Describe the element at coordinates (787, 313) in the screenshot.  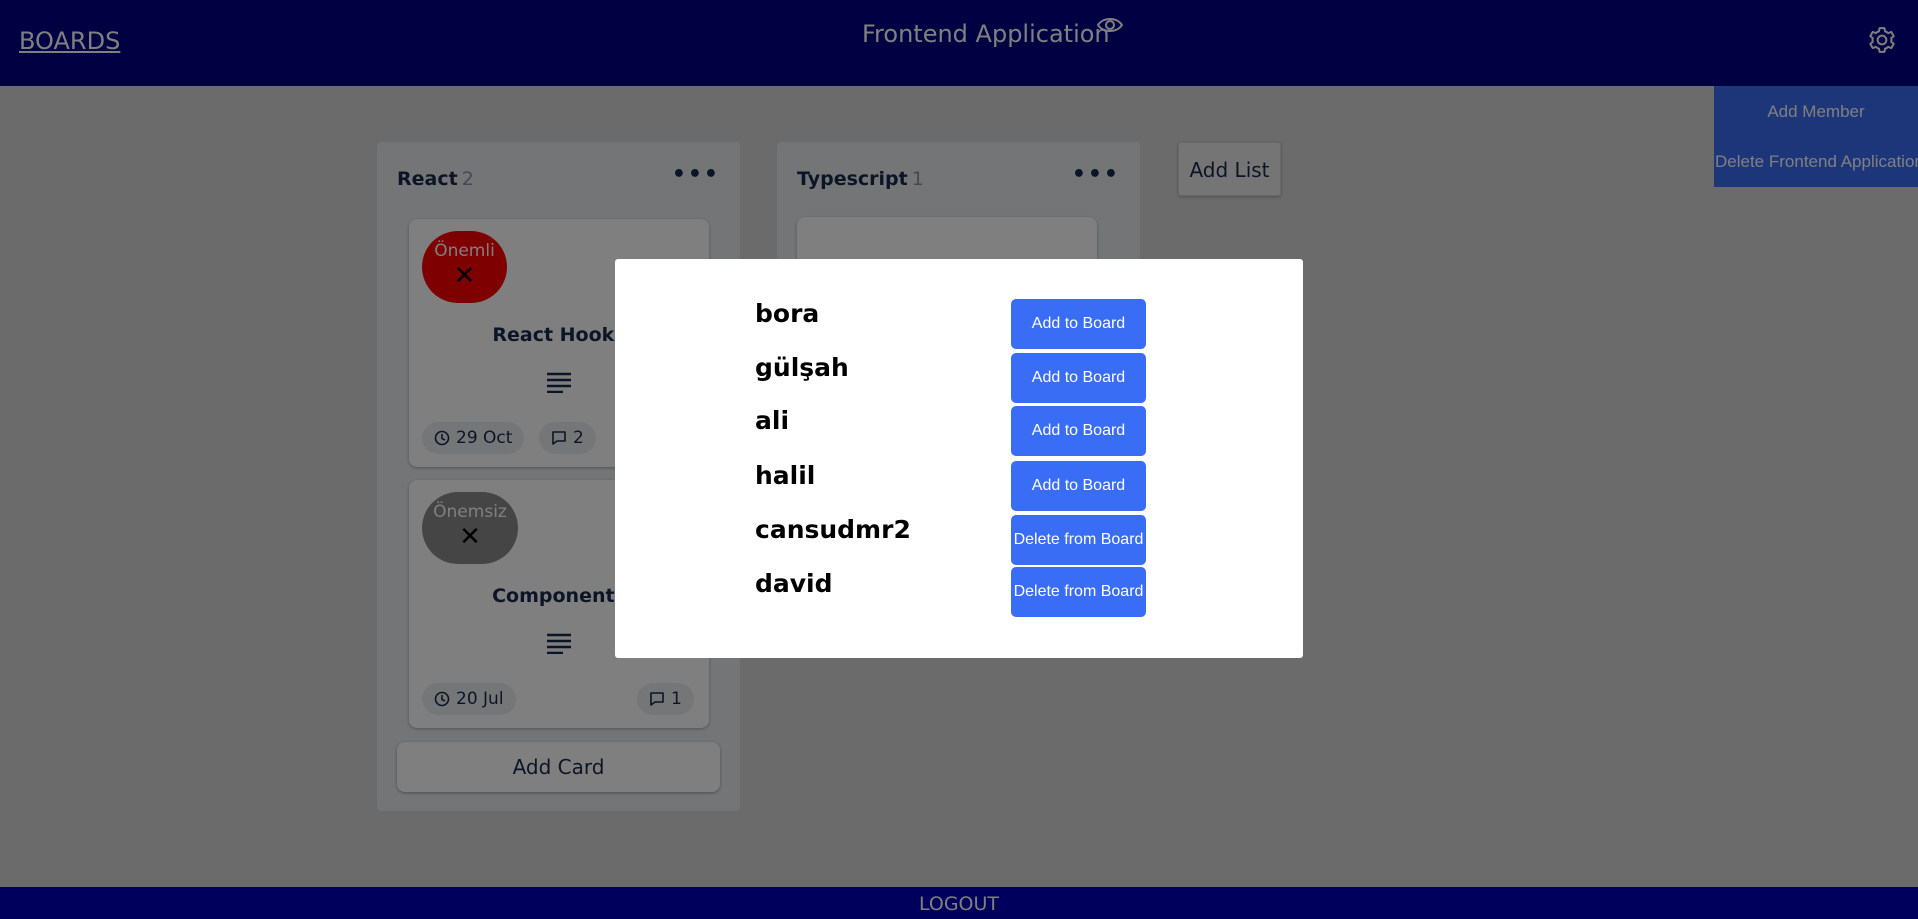
I see `member-name: bora` at that location.